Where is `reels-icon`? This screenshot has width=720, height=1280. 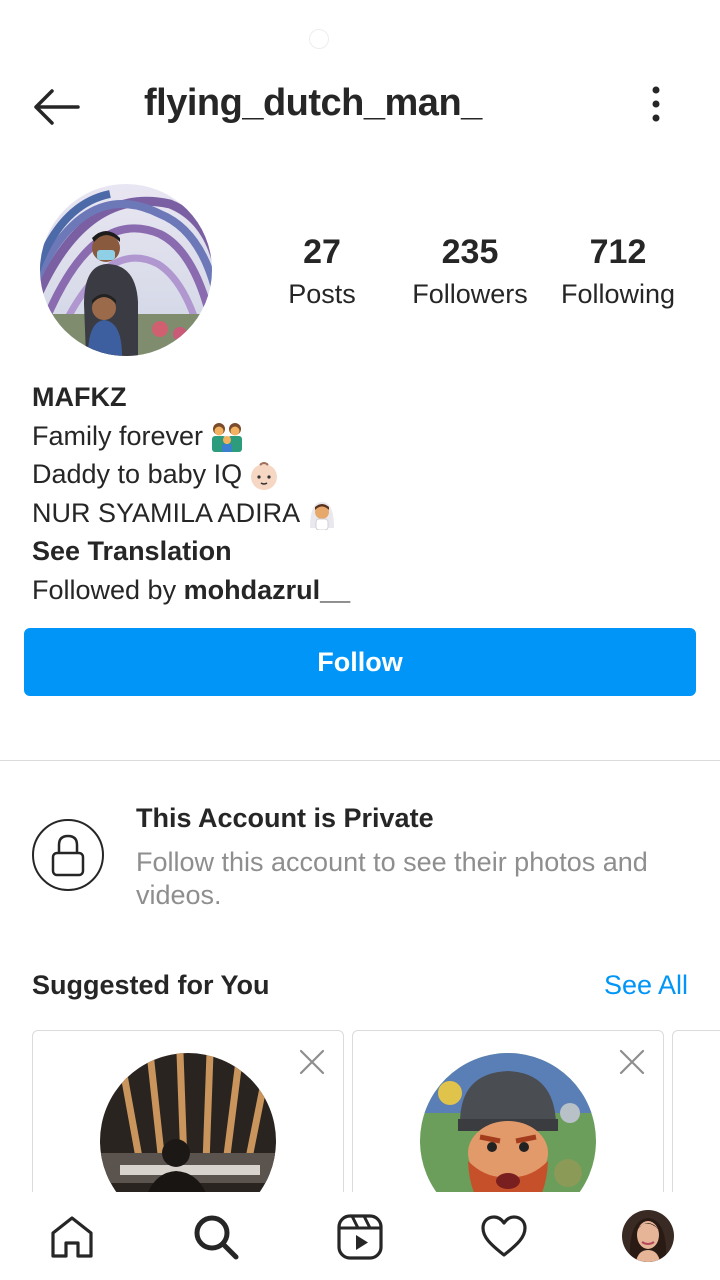 reels-icon is located at coordinates (360, 1237).